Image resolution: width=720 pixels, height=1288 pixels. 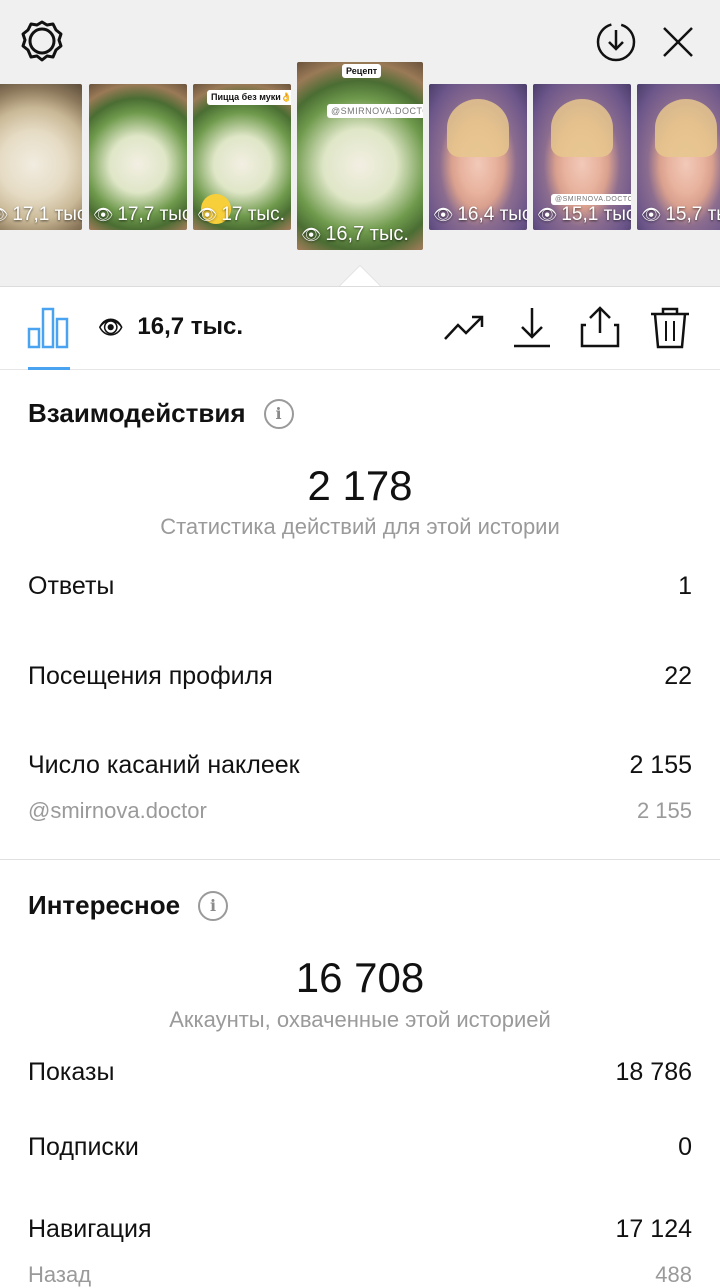 I want to click on stat-label: Посещения профиля, so click(x=150, y=676).